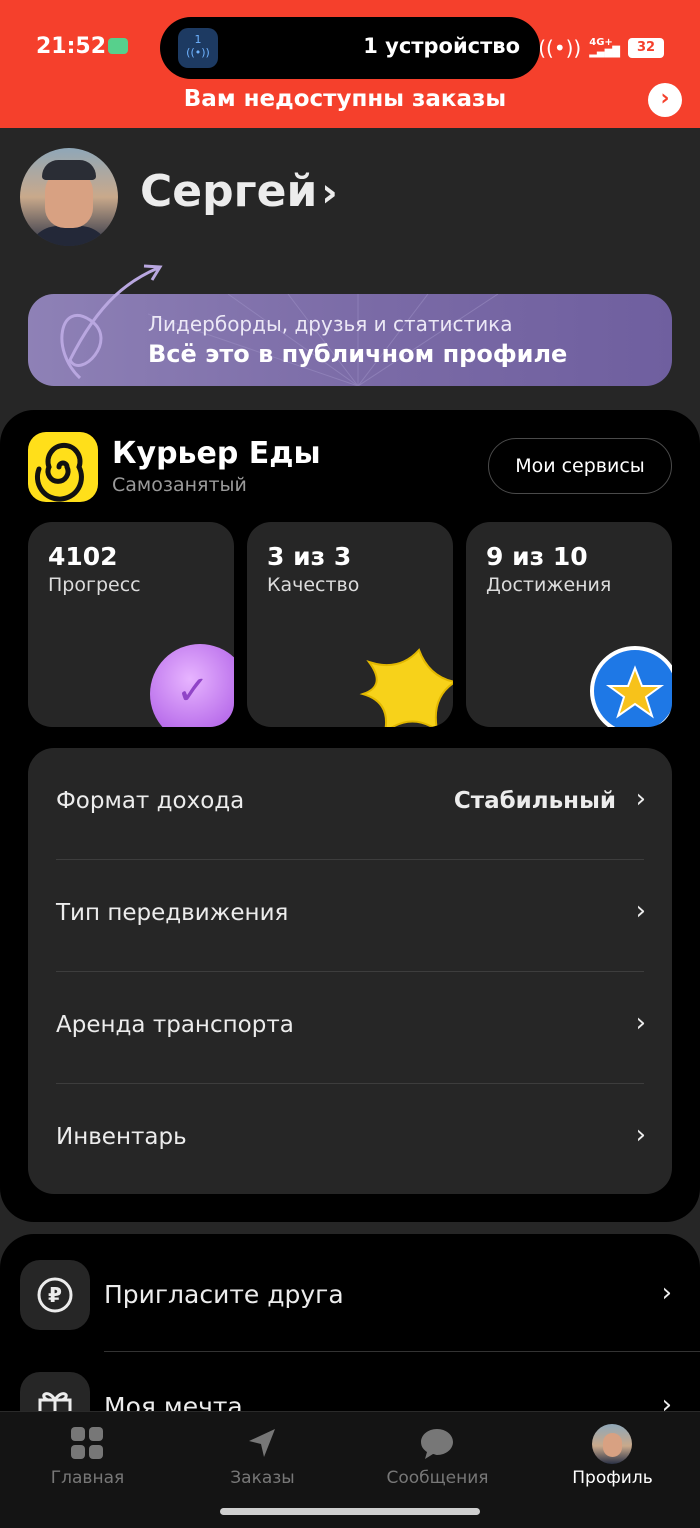  Describe the element at coordinates (604, 47) in the screenshot. I see `signal-icon: 4G+ ▂▄▆█` at that location.